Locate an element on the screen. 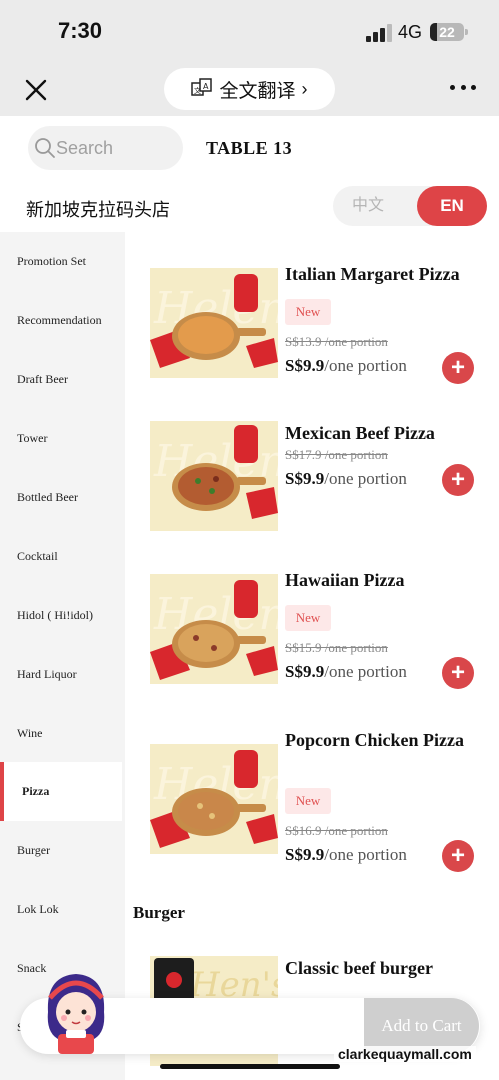 The height and width of the screenshot is (1080, 499). battery-level: 22 is located at coordinates (447, 32).